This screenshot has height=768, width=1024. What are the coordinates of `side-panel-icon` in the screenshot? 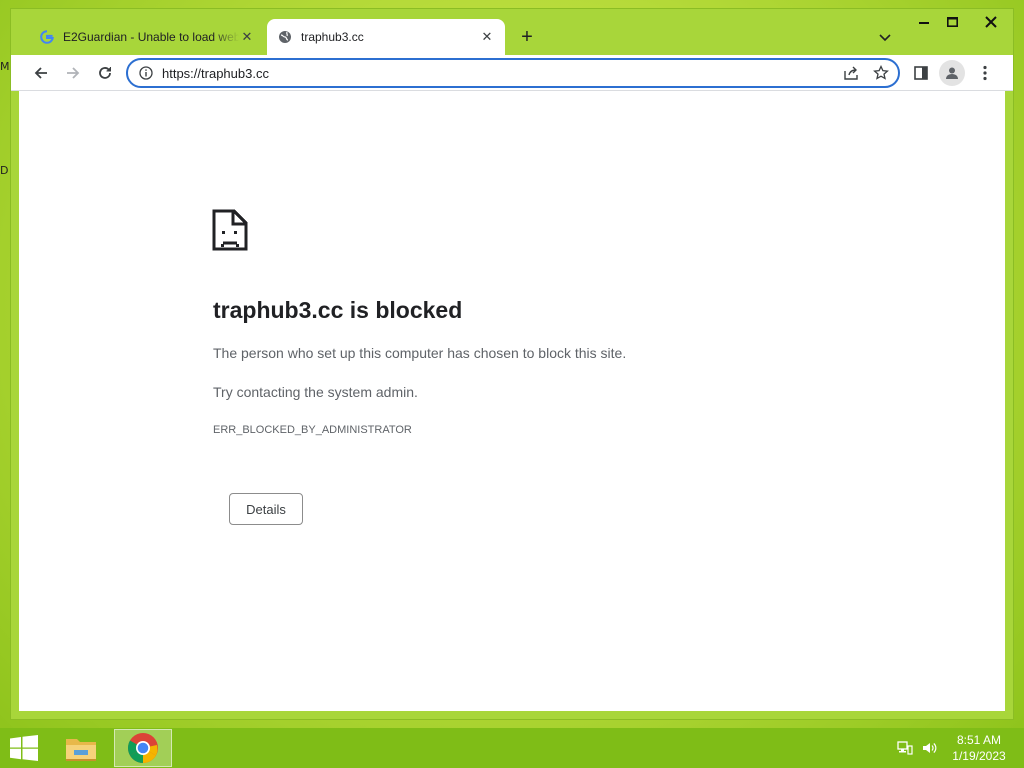 It's located at (921, 73).